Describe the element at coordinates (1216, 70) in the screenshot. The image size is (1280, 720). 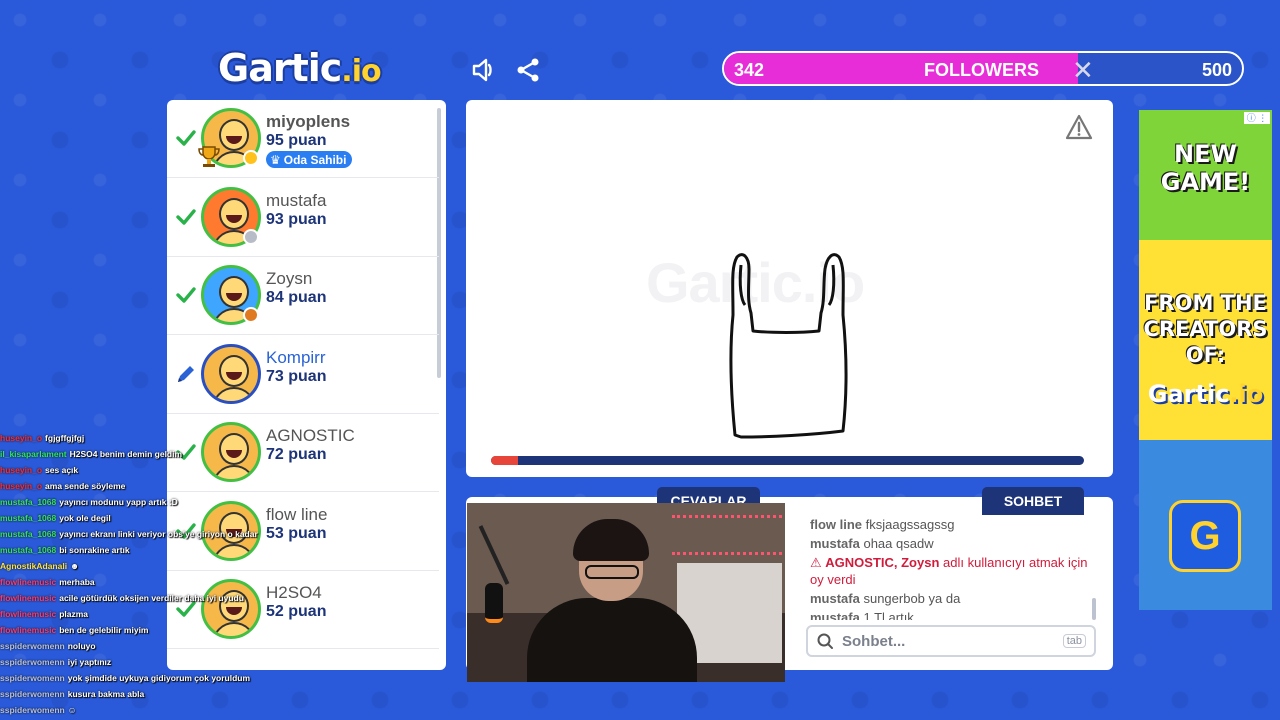
I see `followers-goal: 500` at that location.